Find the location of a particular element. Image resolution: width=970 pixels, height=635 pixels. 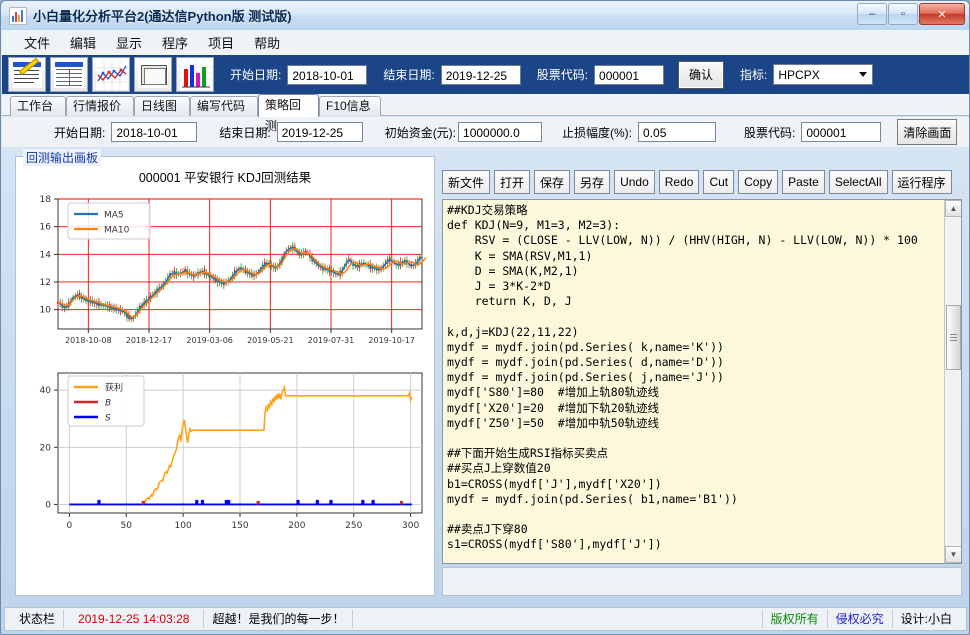

svg-text: 10 is located at coordinates (46, 311).